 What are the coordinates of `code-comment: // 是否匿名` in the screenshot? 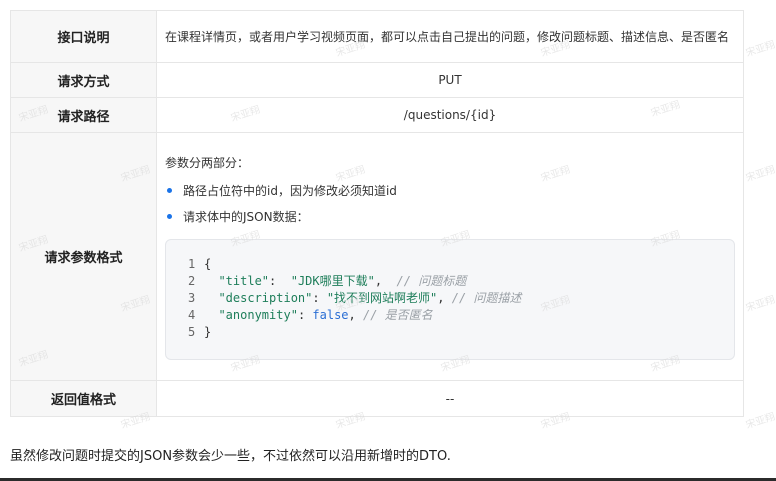 It's located at (397, 315).